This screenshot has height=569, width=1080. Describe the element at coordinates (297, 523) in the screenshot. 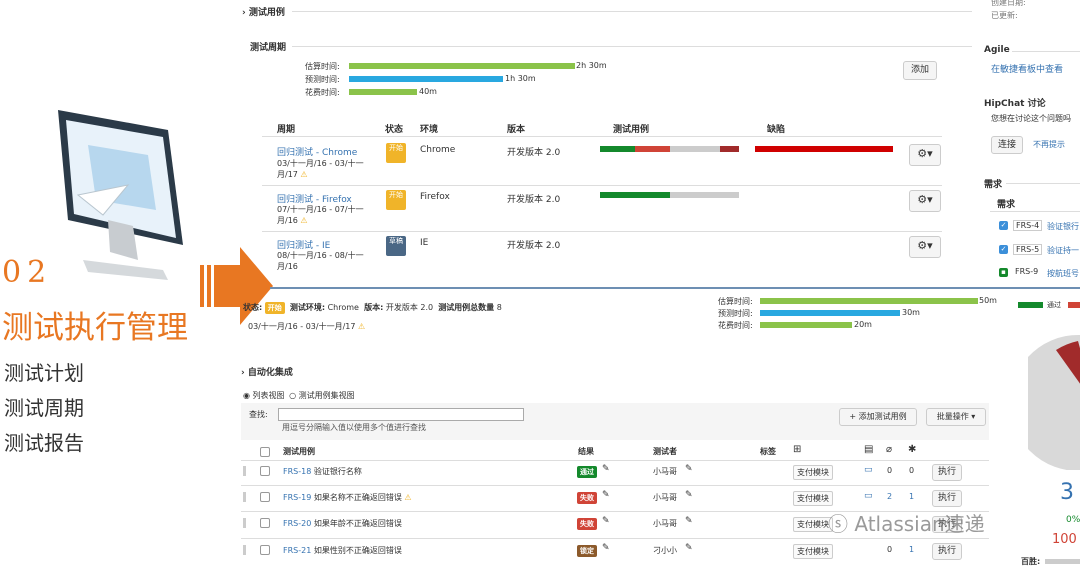

I see `test-case-key: FRS-20` at that location.